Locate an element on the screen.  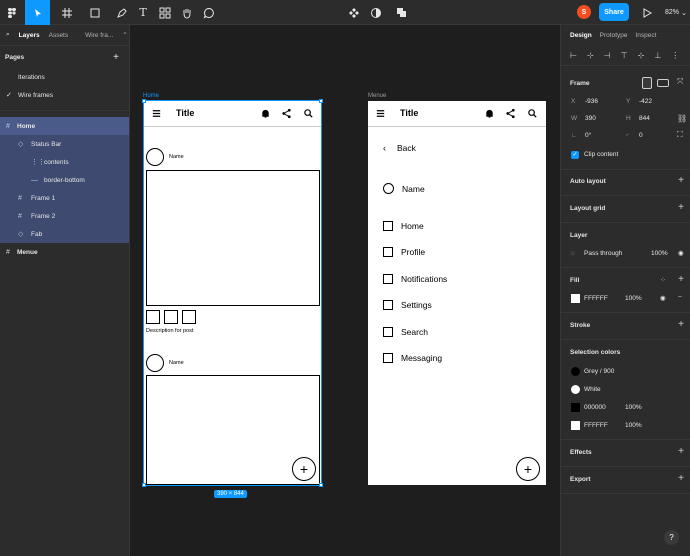
help-button: ? is located at coordinates (671, 537).